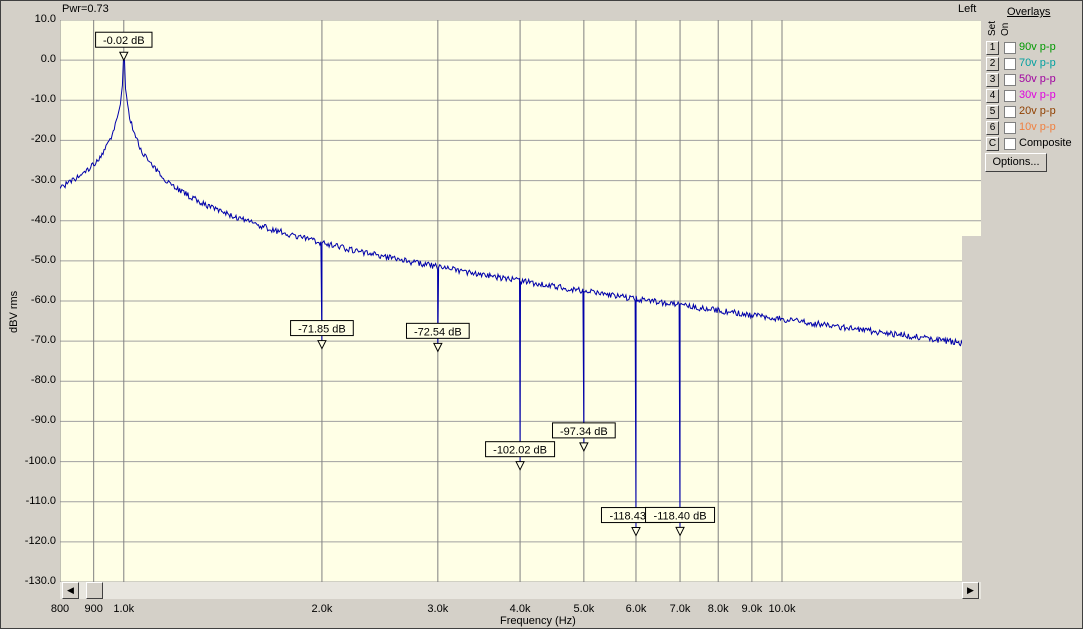 The height and width of the screenshot is (629, 1083). I want to click on horizontal-scrollbar: ◀ ▶, so click(520, 590).